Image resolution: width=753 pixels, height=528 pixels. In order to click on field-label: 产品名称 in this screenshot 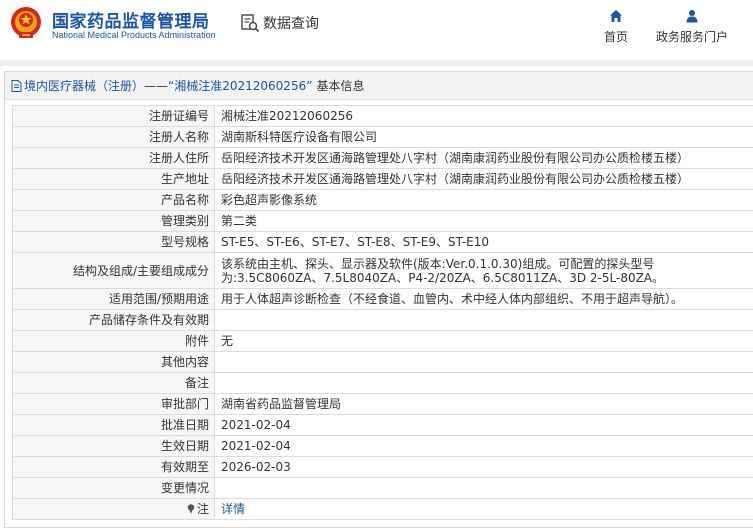, I will do `click(113, 200)`.